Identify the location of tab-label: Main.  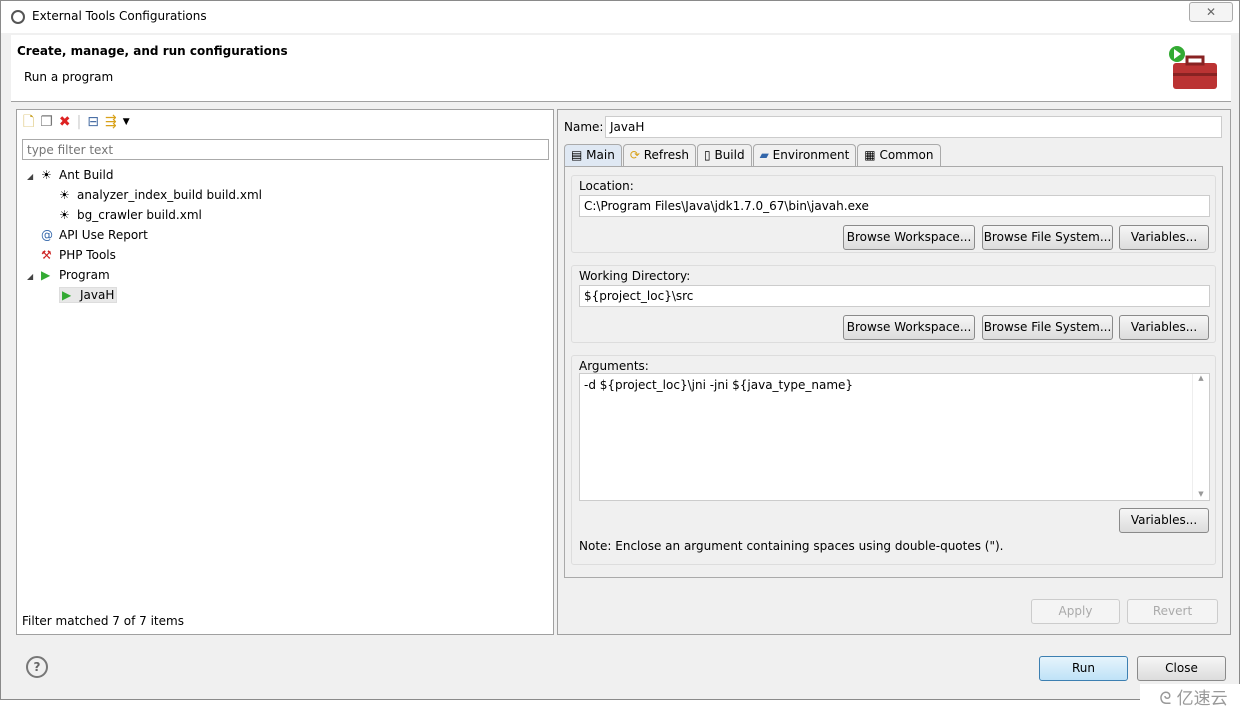
(600, 155).